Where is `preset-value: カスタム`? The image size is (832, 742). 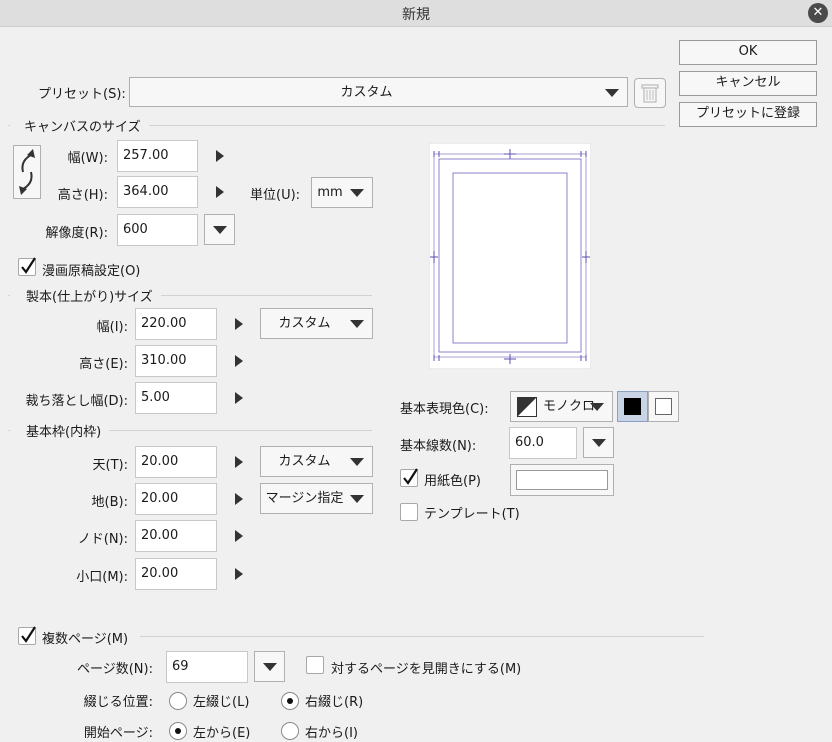 preset-value: カスタム is located at coordinates (366, 92).